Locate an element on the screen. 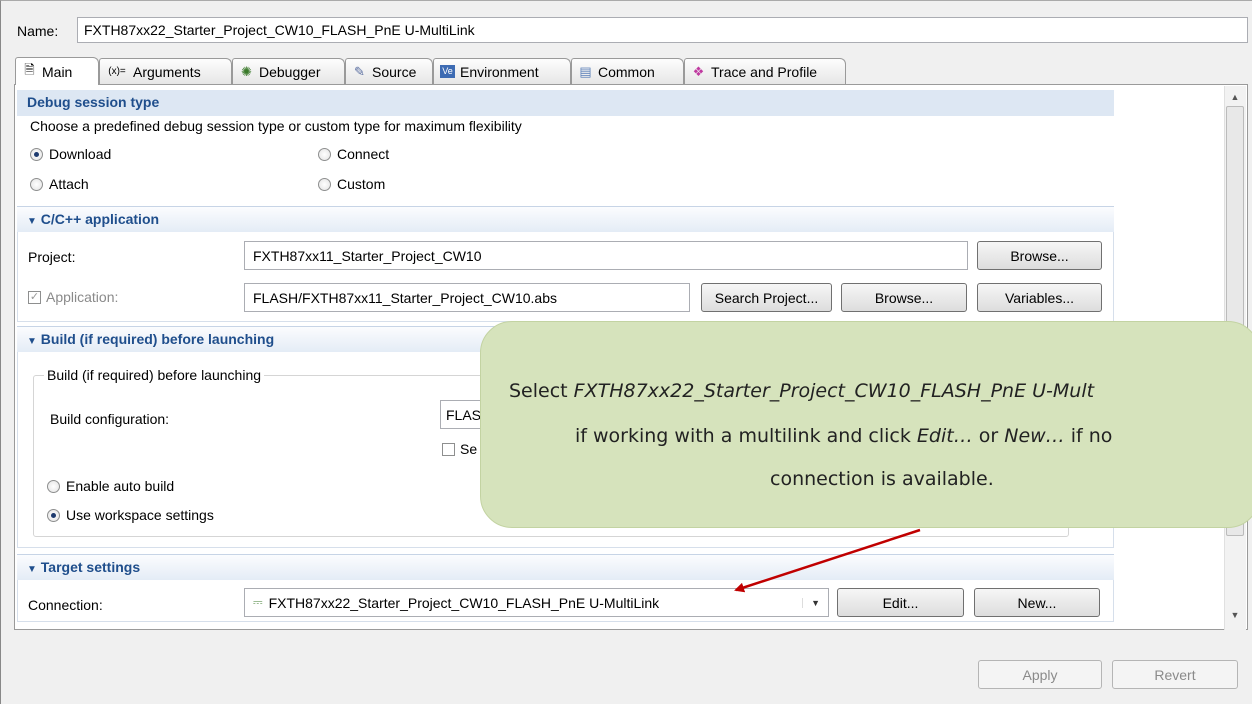 Image resolution: width=1252 pixels, height=704 pixels. tab-common: ▤ Common is located at coordinates (627, 71).